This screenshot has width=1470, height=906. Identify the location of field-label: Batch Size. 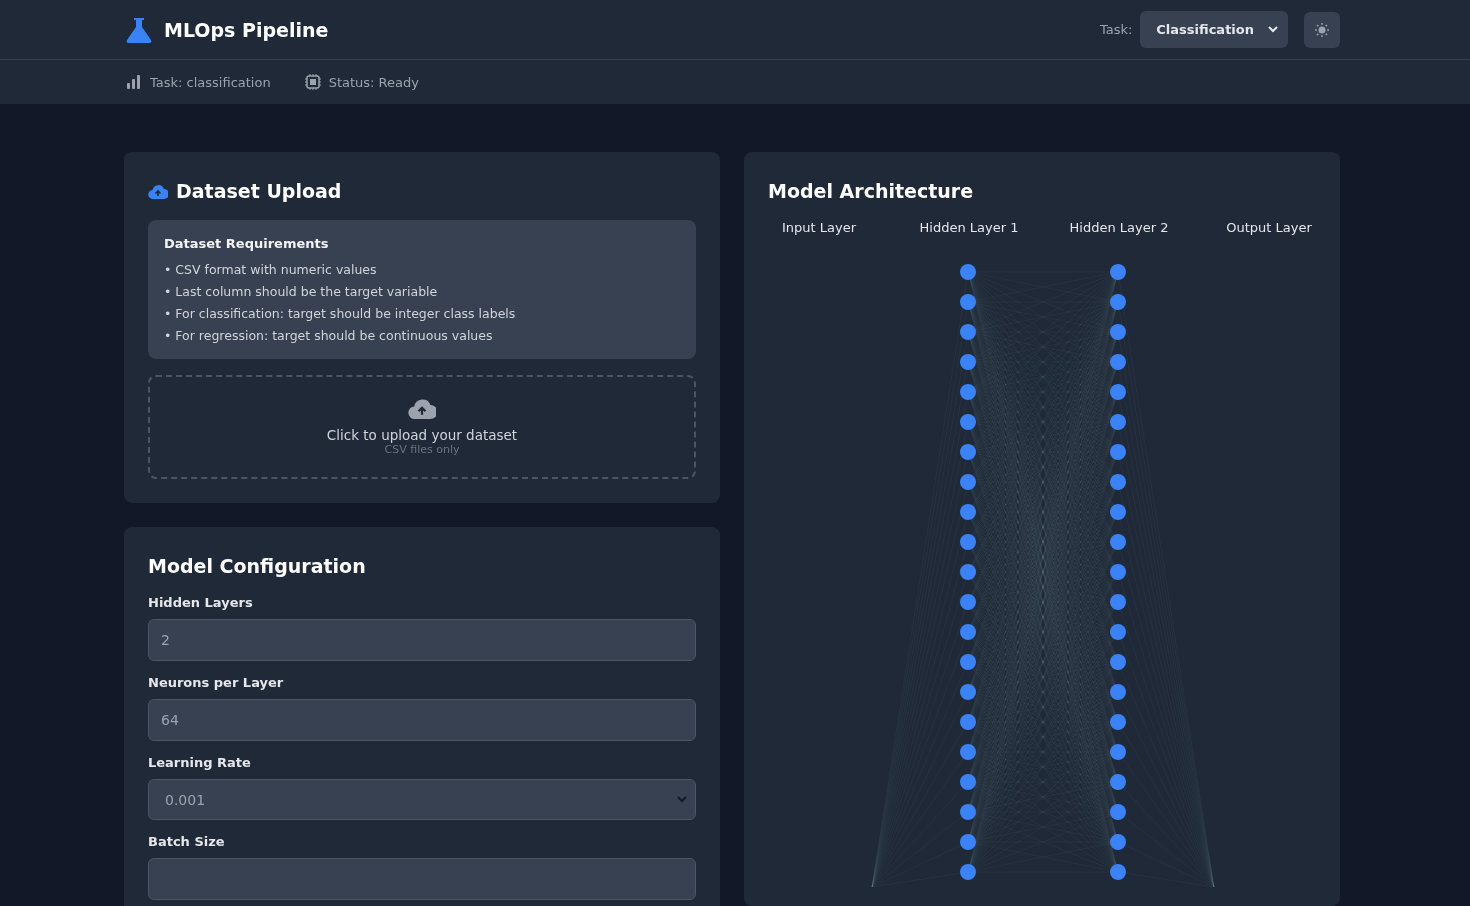
(187, 841).